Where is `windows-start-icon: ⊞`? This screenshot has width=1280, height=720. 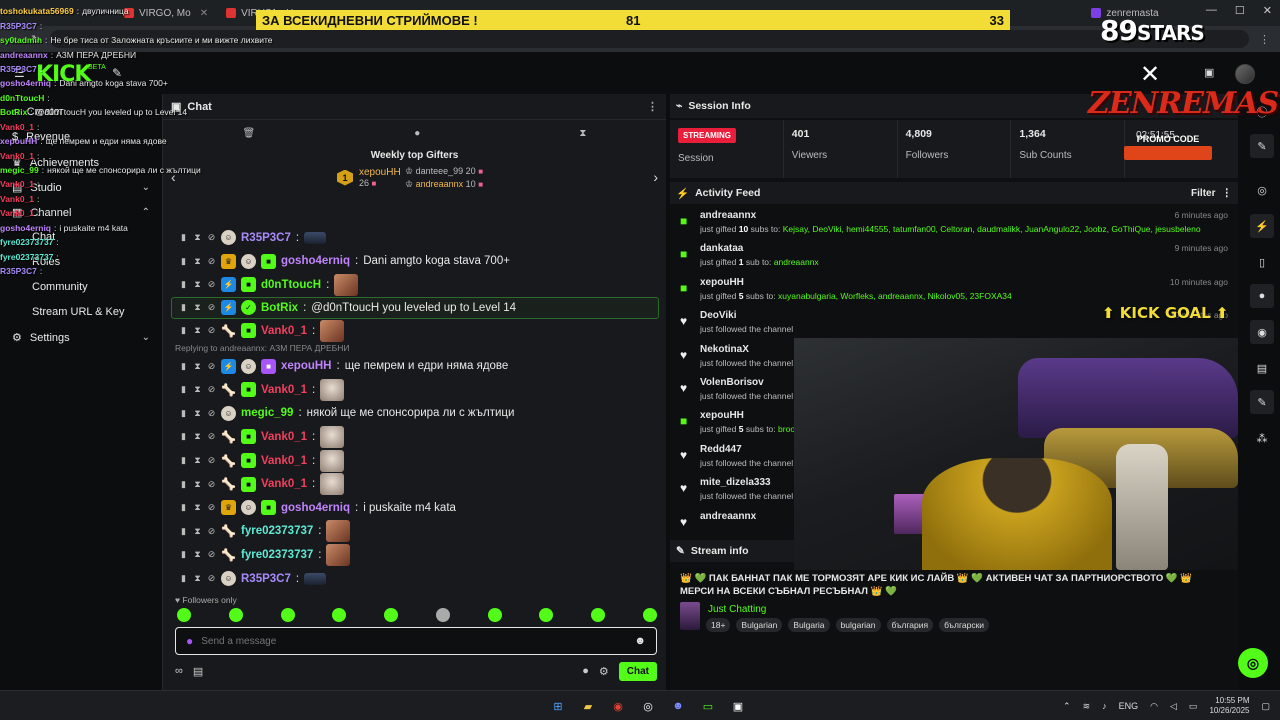
windows-start-icon: ⊞ is located at coordinates (558, 706).